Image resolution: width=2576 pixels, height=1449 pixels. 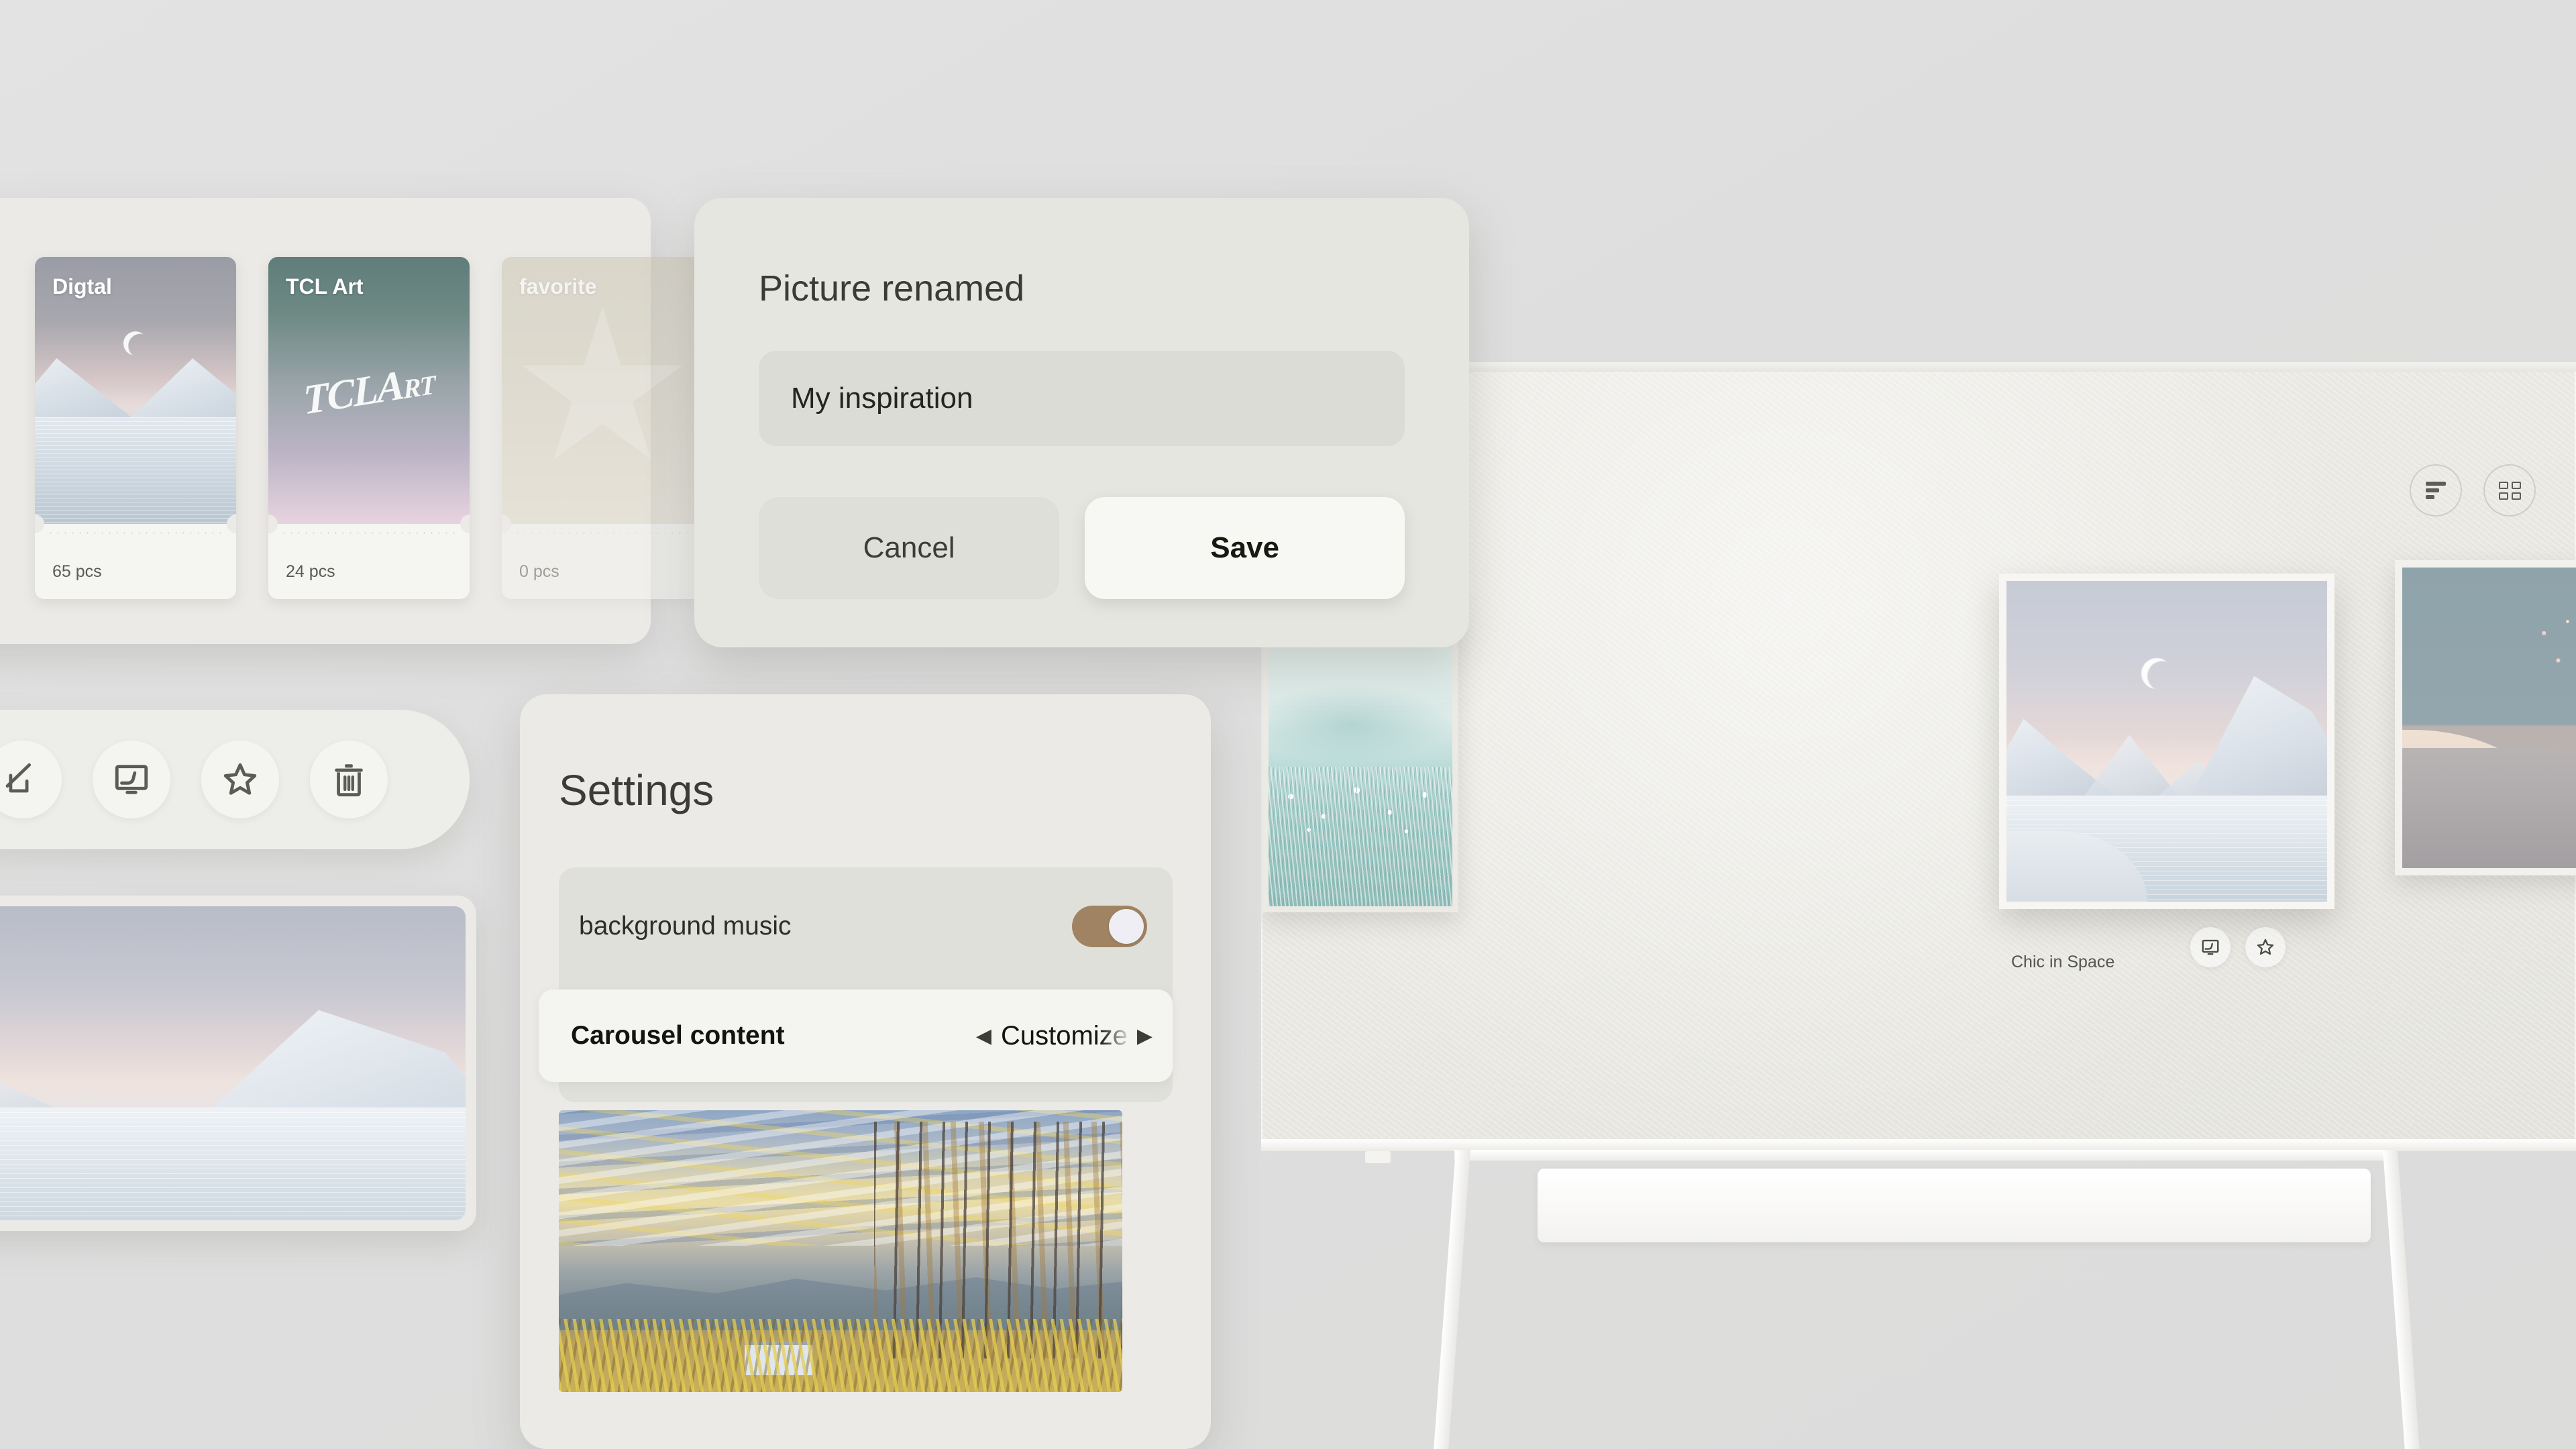 What do you see at coordinates (685, 926) in the screenshot?
I see `setting-label: background music` at bounding box center [685, 926].